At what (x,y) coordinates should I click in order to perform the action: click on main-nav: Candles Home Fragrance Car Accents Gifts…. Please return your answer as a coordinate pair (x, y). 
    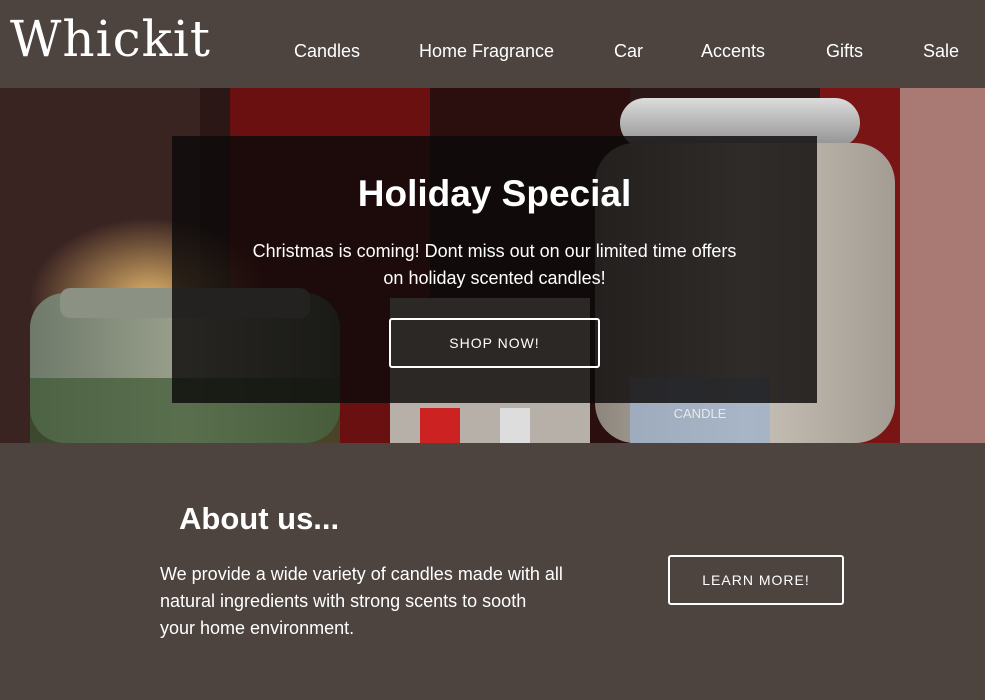
    Looking at the image, I should click on (492, 52).